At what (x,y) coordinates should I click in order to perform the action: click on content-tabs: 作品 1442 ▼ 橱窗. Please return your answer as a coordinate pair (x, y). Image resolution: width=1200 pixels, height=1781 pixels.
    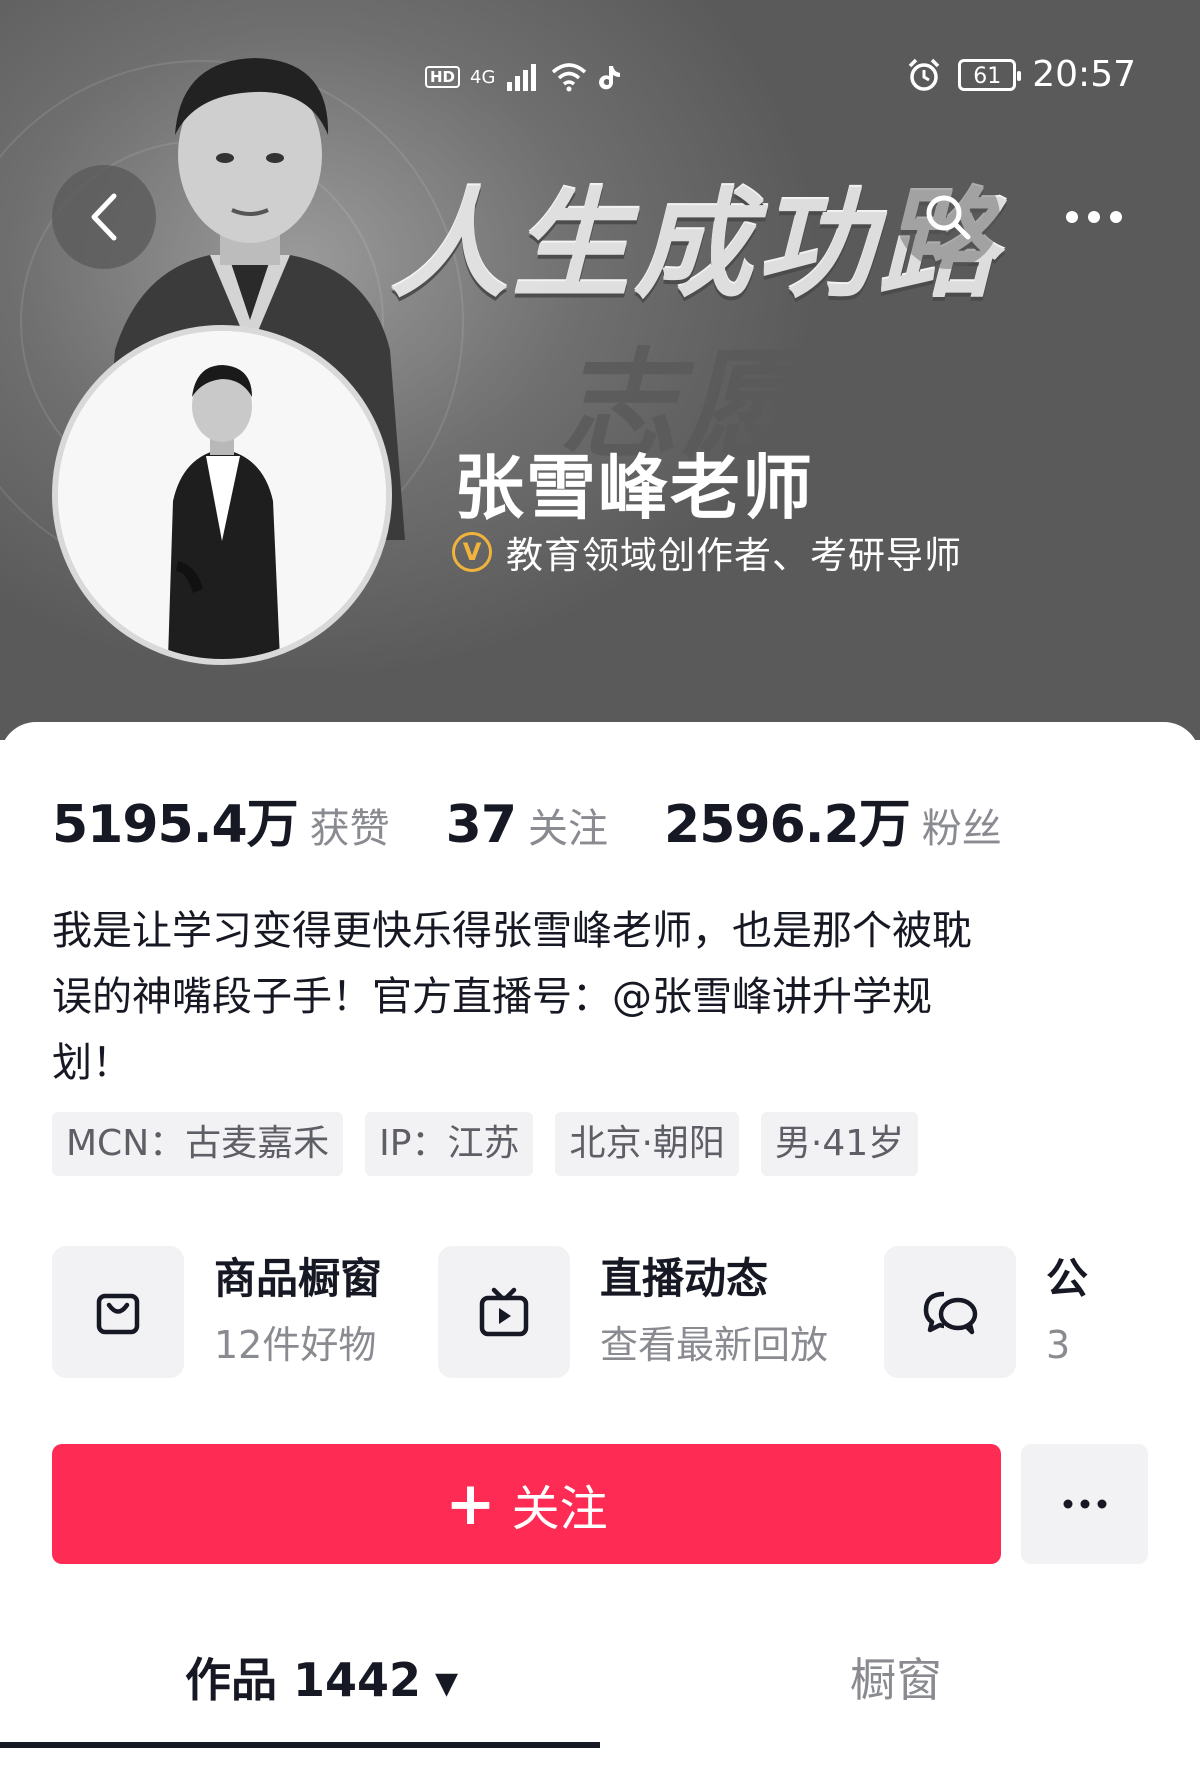
    Looking at the image, I should click on (600, 1680).